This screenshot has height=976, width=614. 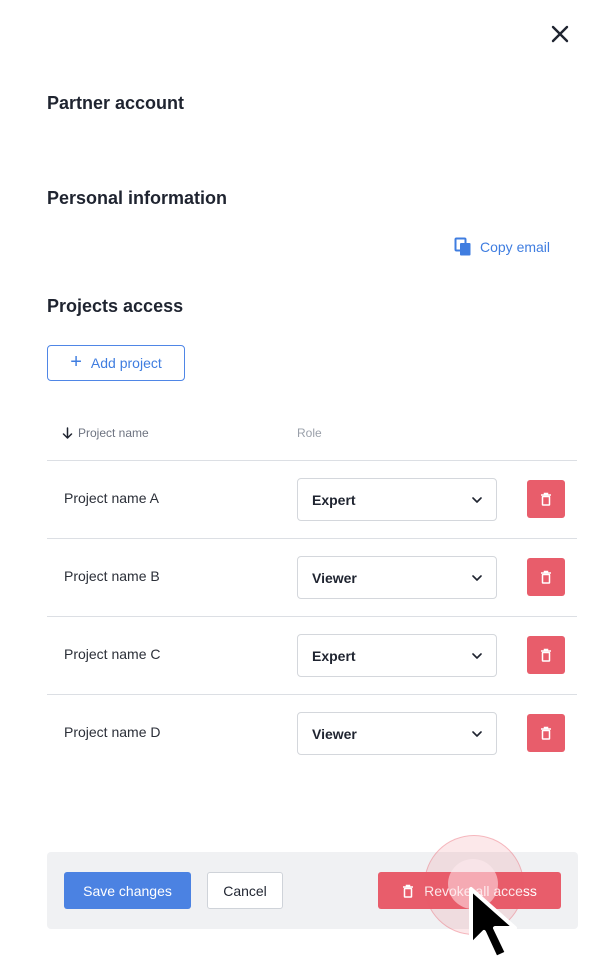 What do you see at coordinates (126, 363) in the screenshot?
I see `add-project-label: Add project` at bounding box center [126, 363].